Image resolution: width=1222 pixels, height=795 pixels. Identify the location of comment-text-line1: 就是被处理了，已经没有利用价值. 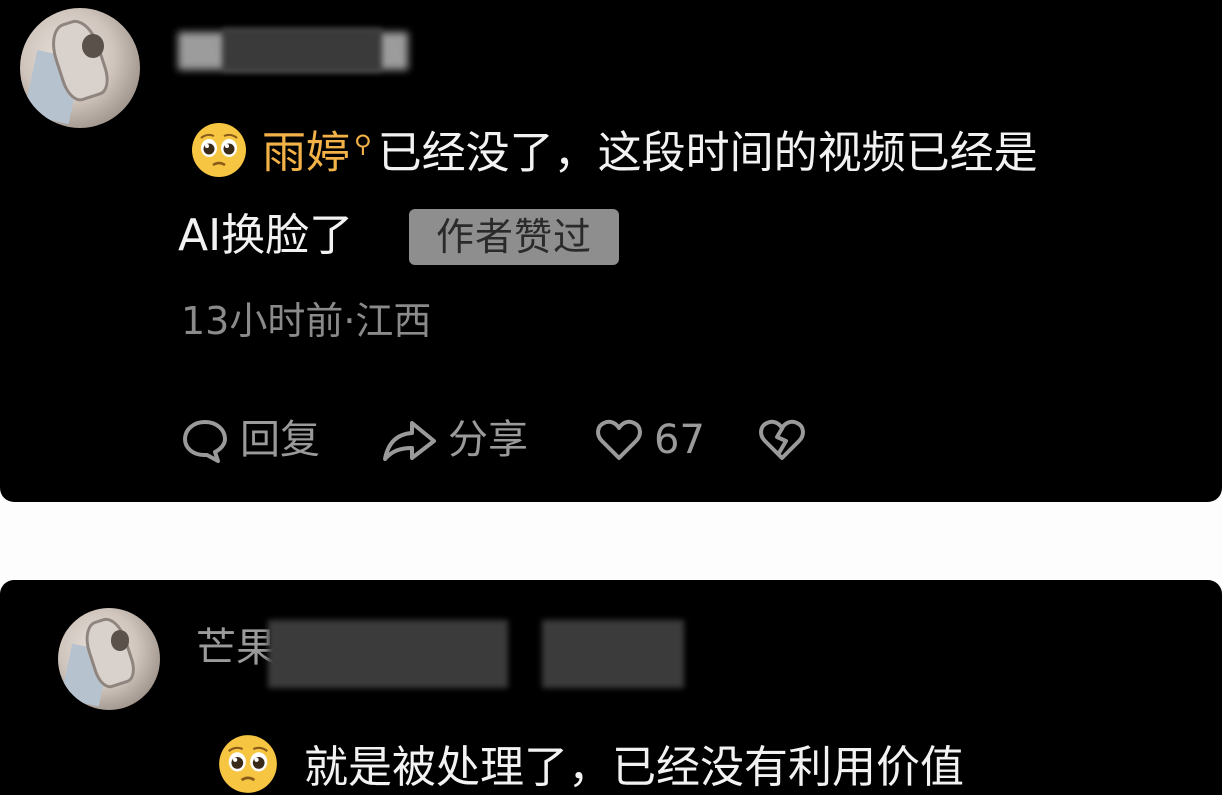
(590, 764).